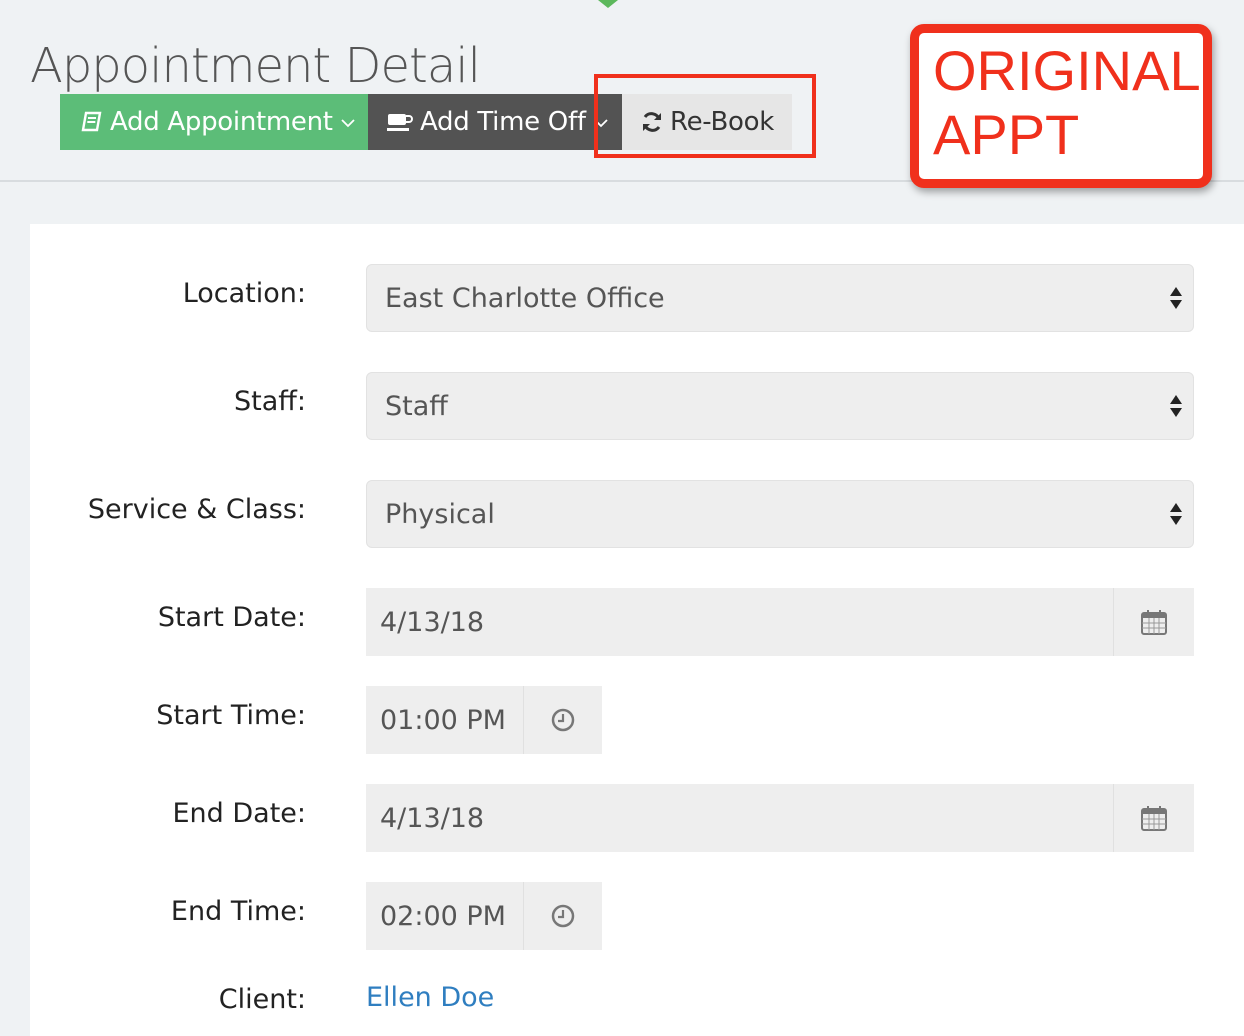 The image size is (1244, 1036). What do you see at coordinates (221, 122) in the screenshot?
I see `add-appointment-label: Add Appointment` at bounding box center [221, 122].